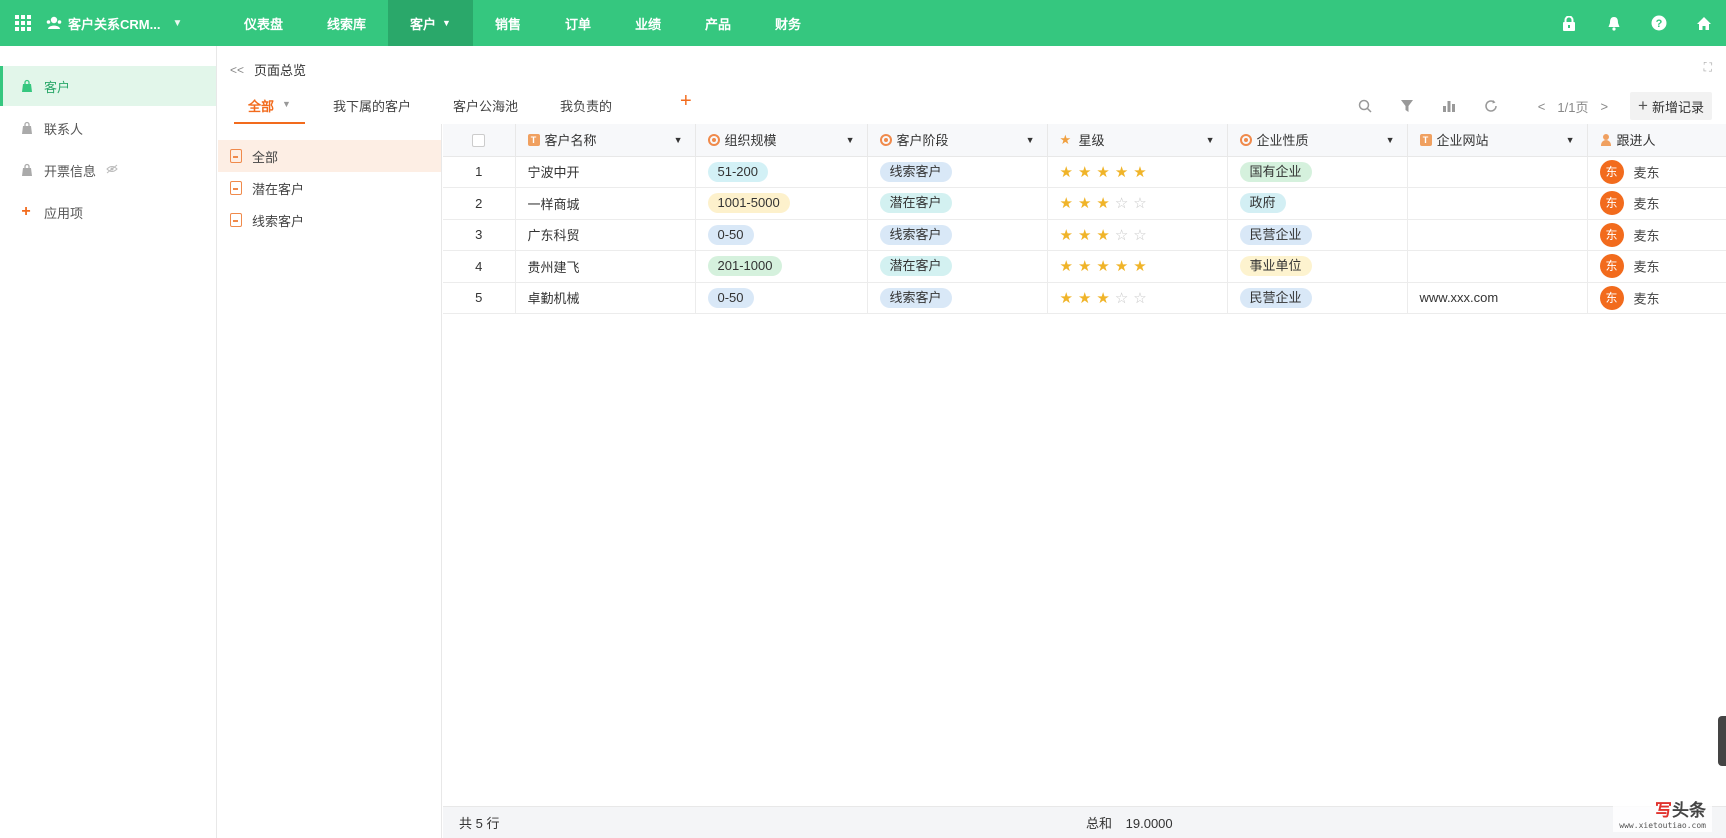 This screenshot has width=1726, height=838. What do you see at coordinates (781, 172) in the screenshot?
I see `org-scale-cell: 51-200` at bounding box center [781, 172].